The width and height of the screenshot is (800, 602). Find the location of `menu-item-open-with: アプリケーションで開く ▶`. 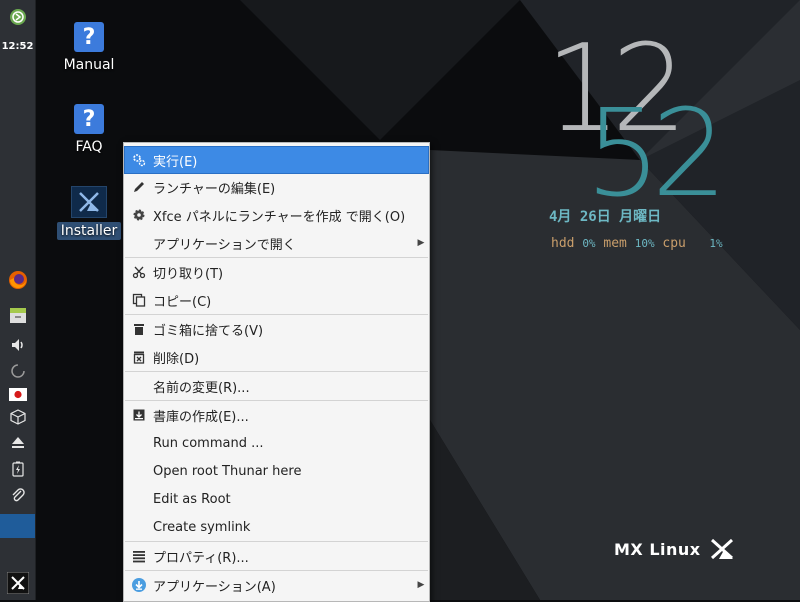

menu-item-open-with: アプリケーションで開く ▶ is located at coordinates (276, 243).